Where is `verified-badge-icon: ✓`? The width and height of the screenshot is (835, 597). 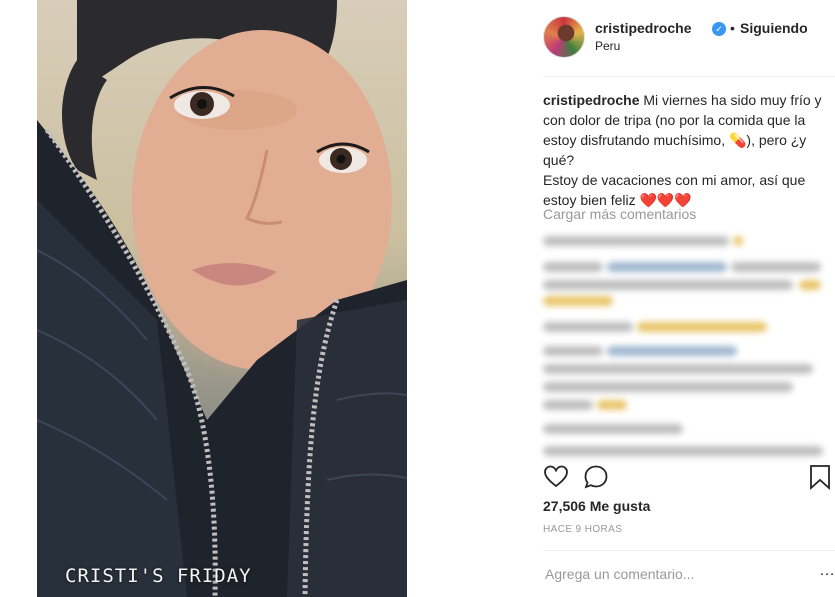
verified-badge-icon: ✓ is located at coordinates (719, 29).